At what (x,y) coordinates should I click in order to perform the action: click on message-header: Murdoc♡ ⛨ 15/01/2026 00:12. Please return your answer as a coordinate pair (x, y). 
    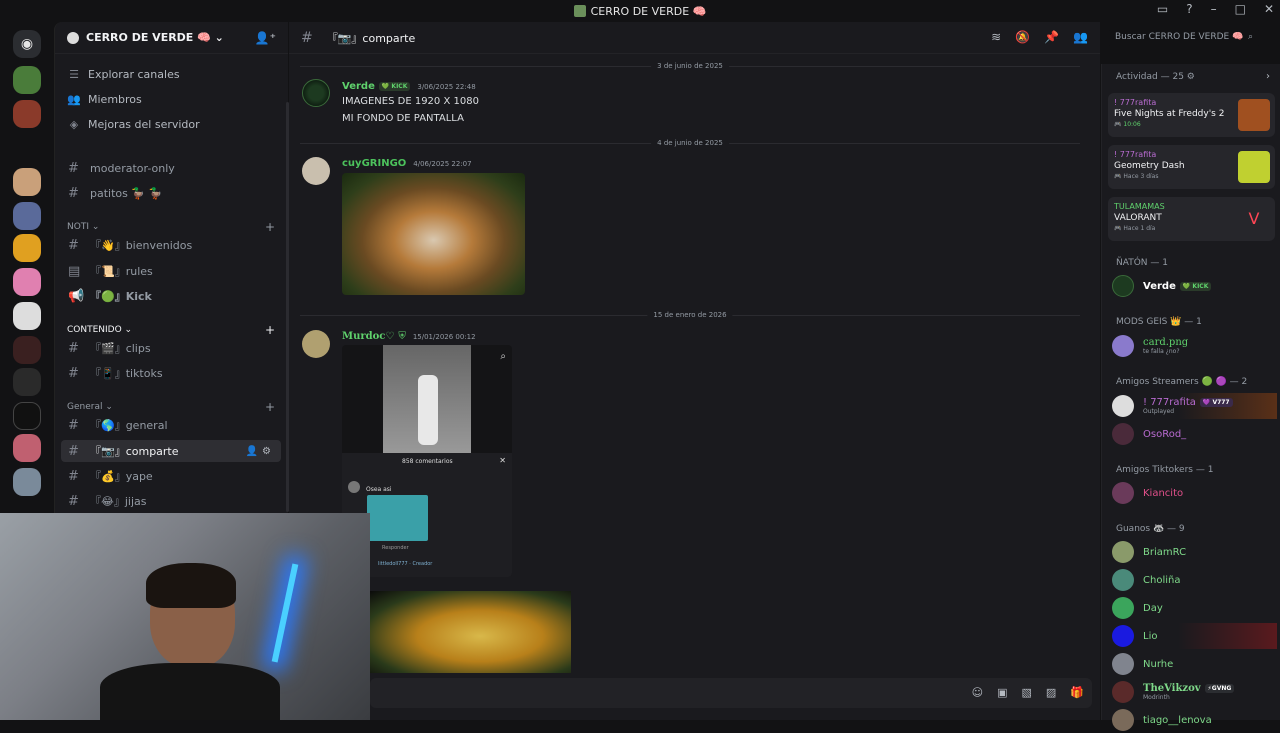
    Looking at the image, I should click on (409, 336).